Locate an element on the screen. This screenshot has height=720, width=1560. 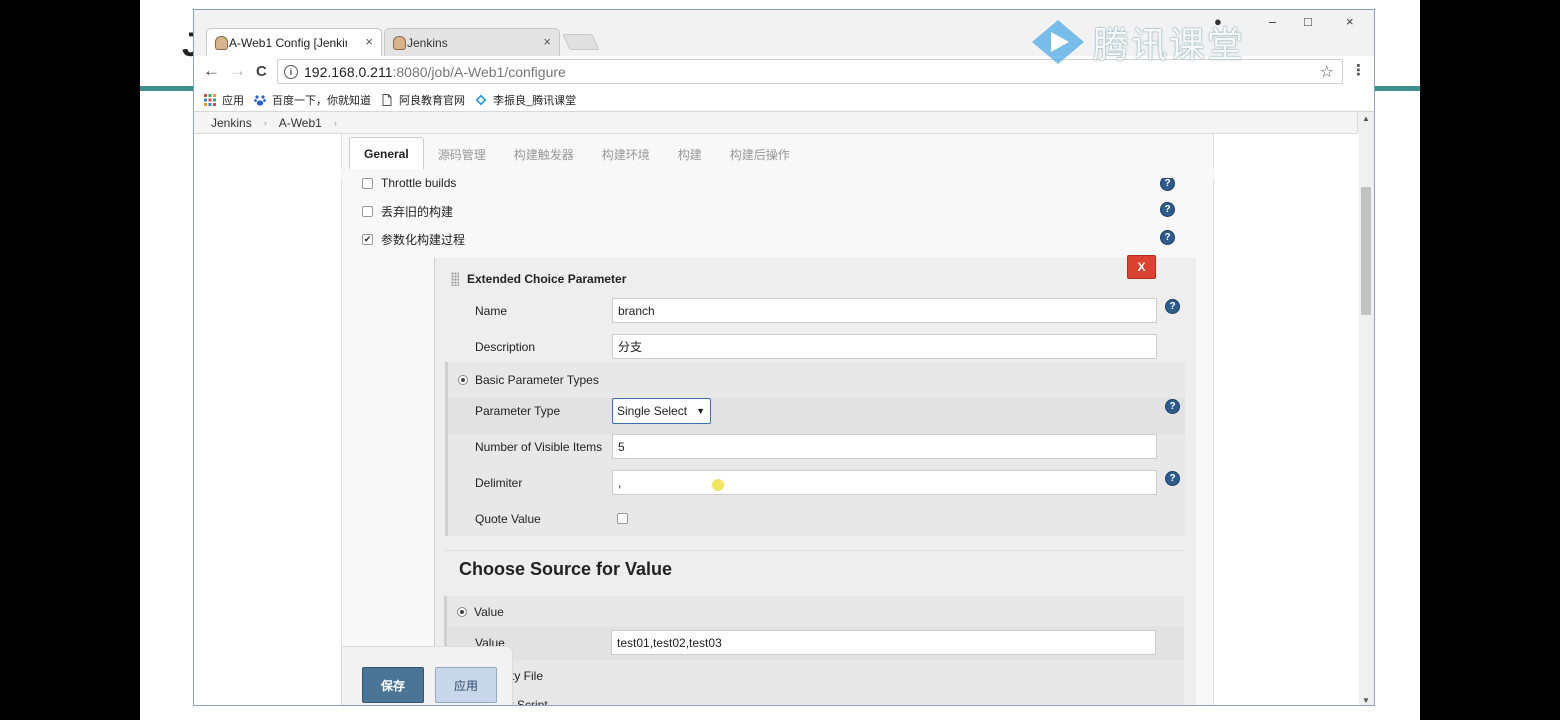
tencent-icon is located at coordinates (481, 99).